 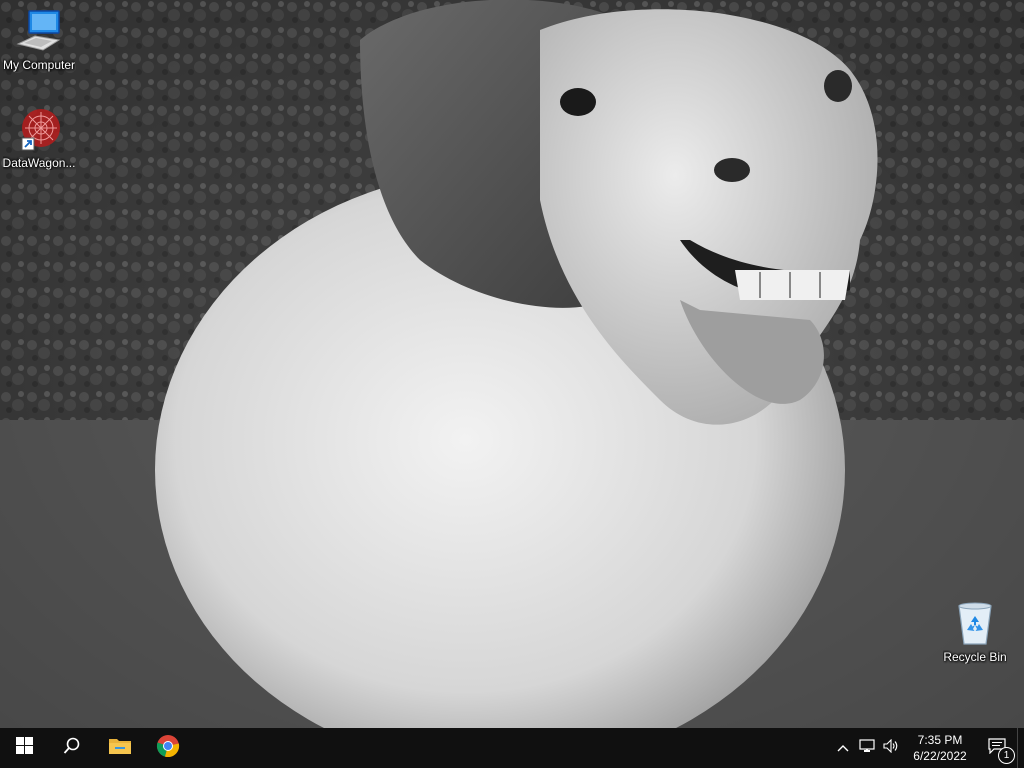 I want to click on search-icon, so click(x=72, y=748).